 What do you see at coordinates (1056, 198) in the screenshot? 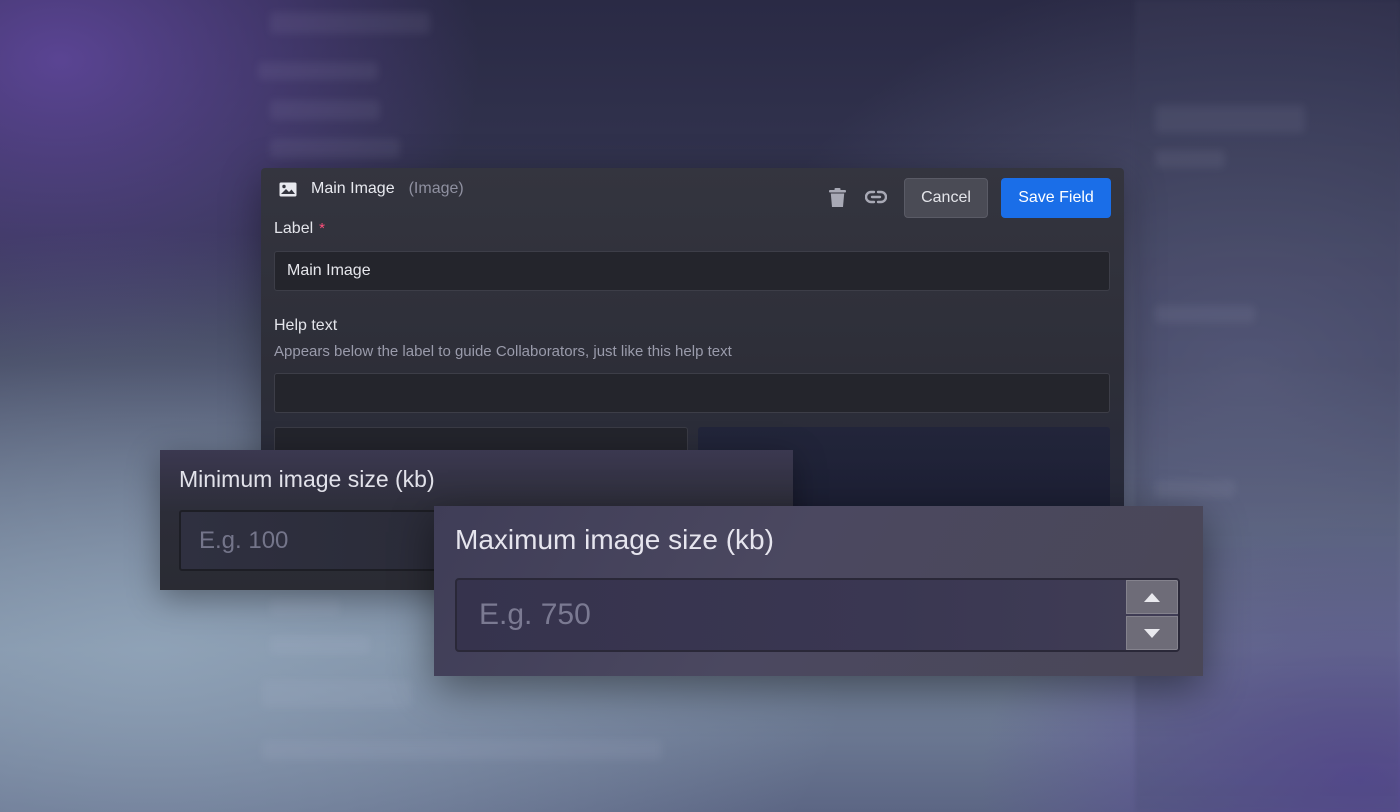
I see `save-field-button: Save Field` at bounding box center [1056, 198].